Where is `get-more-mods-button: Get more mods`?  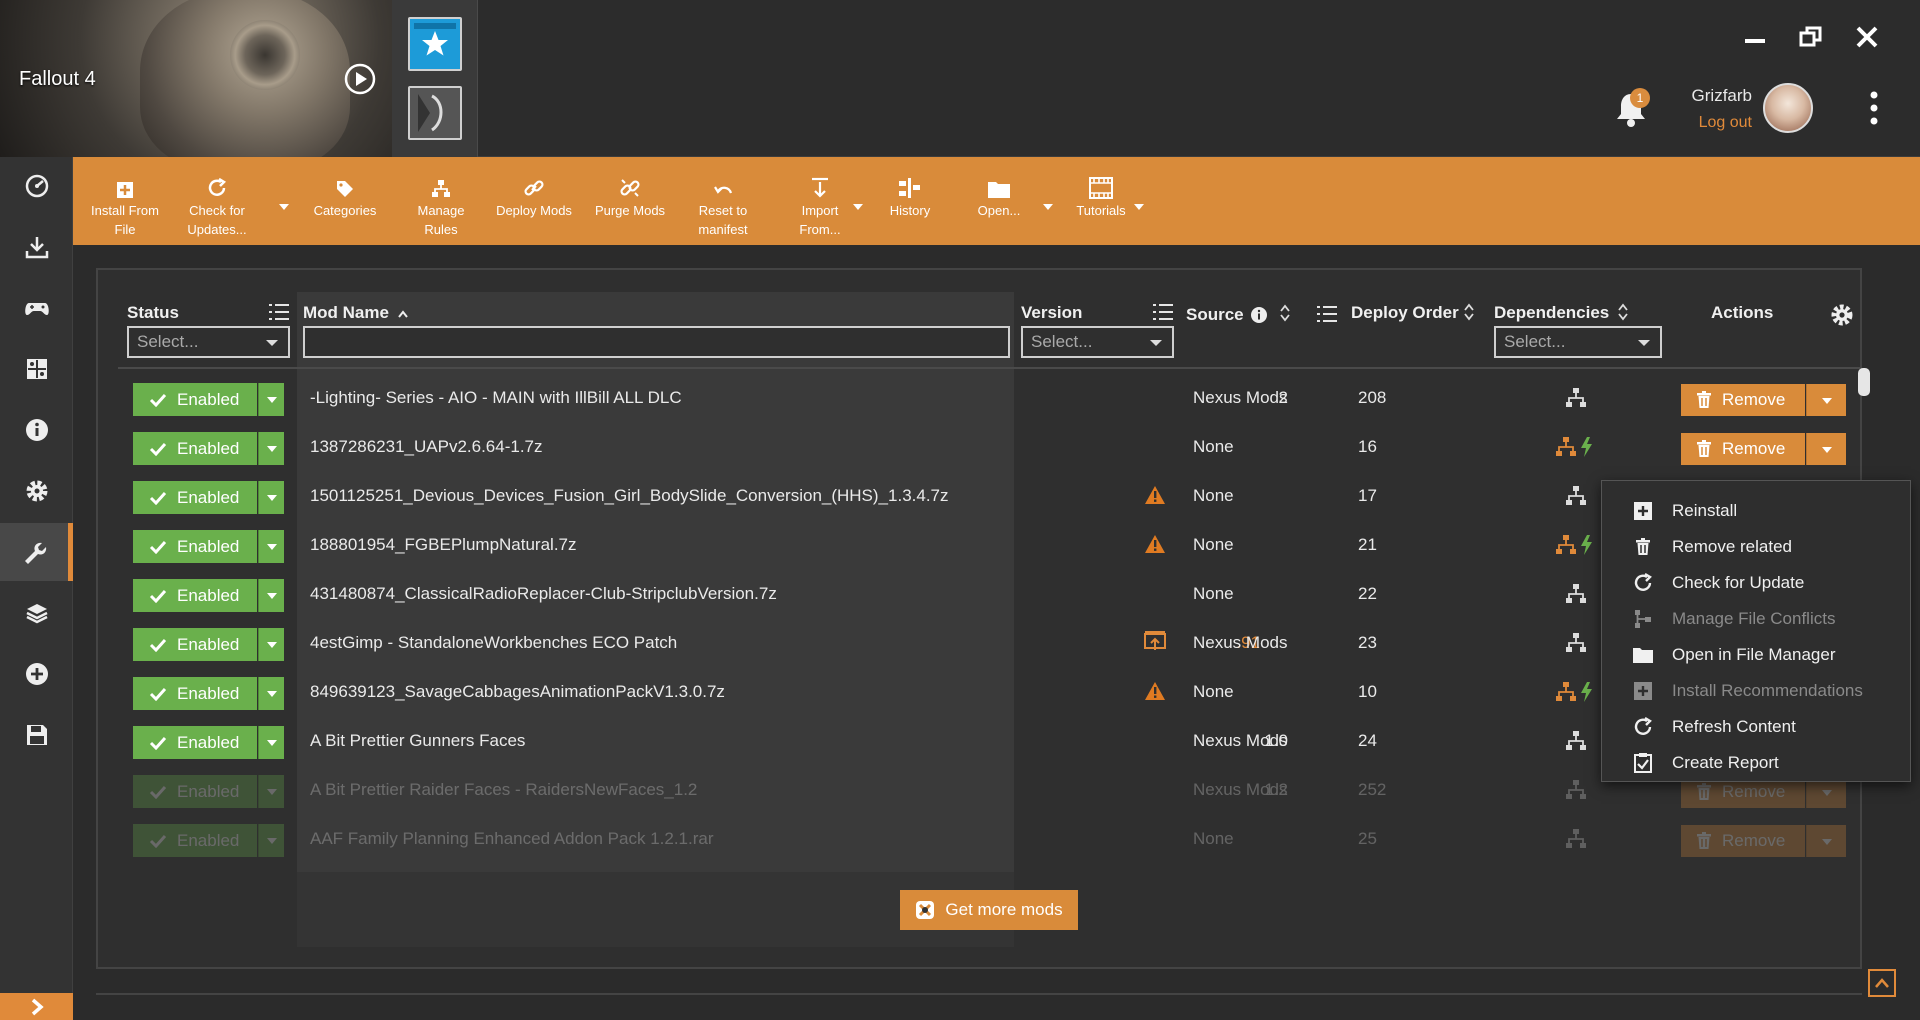 get-more-mods-button: Get more mods is located at coordinates (989, 910).